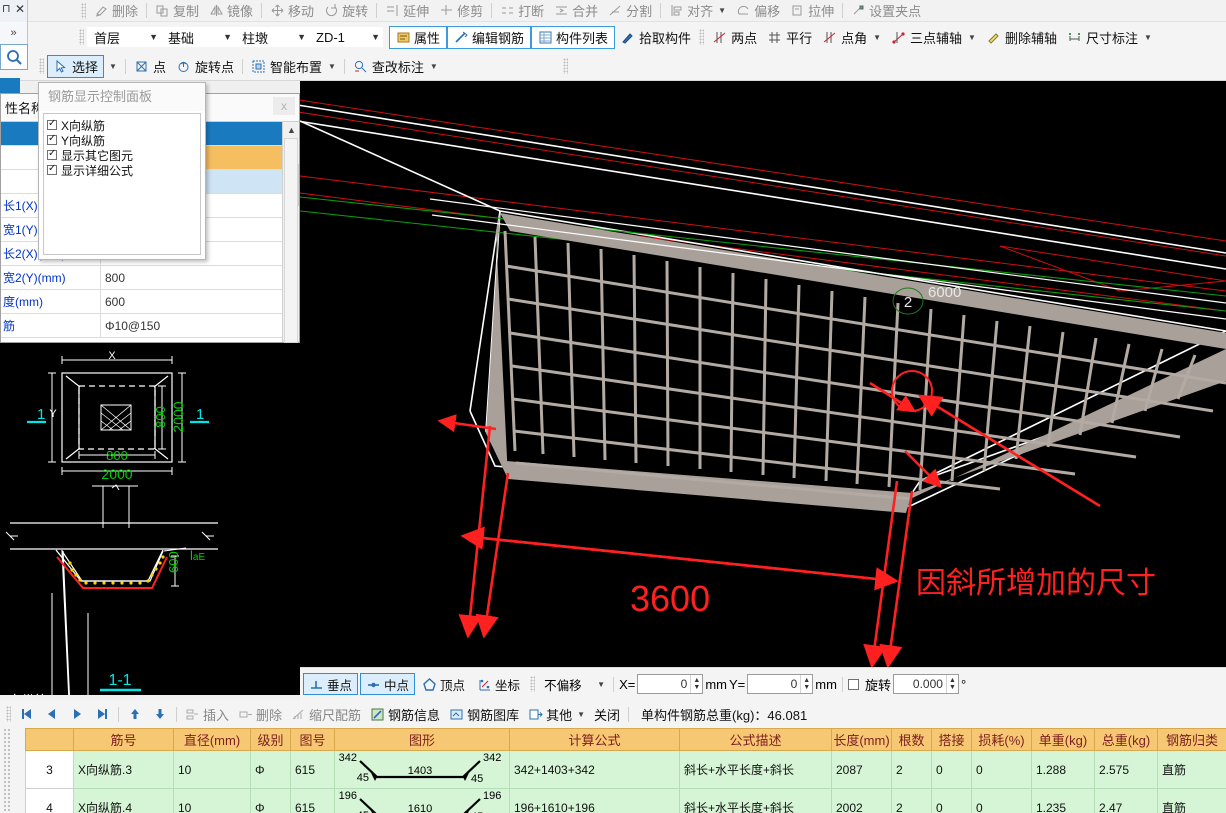  Describe the element at coordinates (198, 37) in the screenshot. I see `category-combo: 基础 ▼` at that location.